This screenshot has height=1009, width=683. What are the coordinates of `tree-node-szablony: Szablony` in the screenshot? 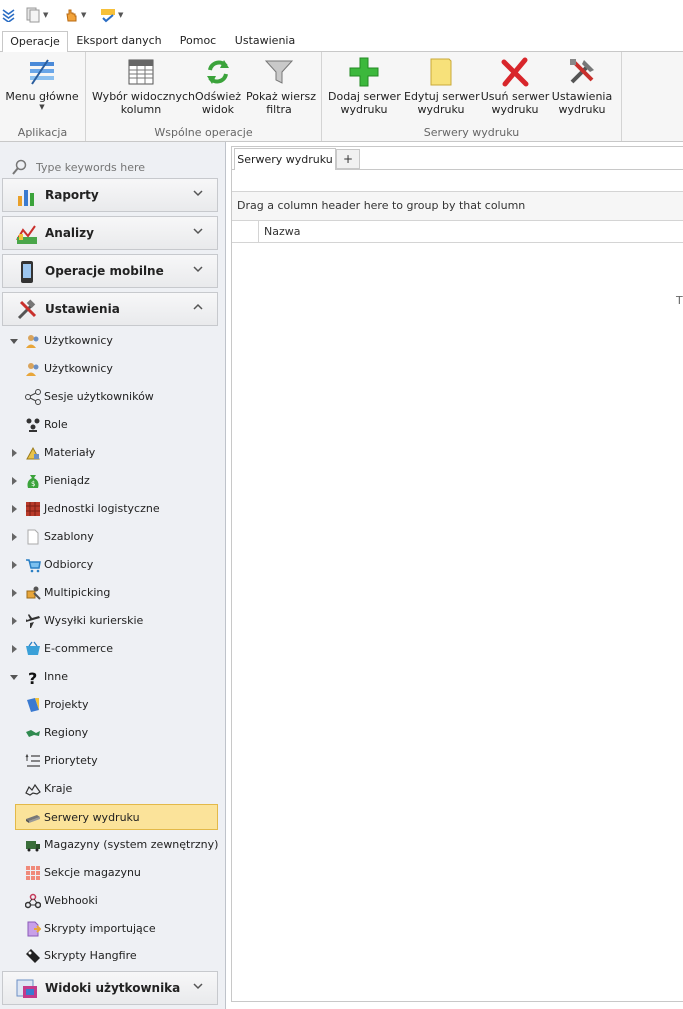 It's located at (113, 537).